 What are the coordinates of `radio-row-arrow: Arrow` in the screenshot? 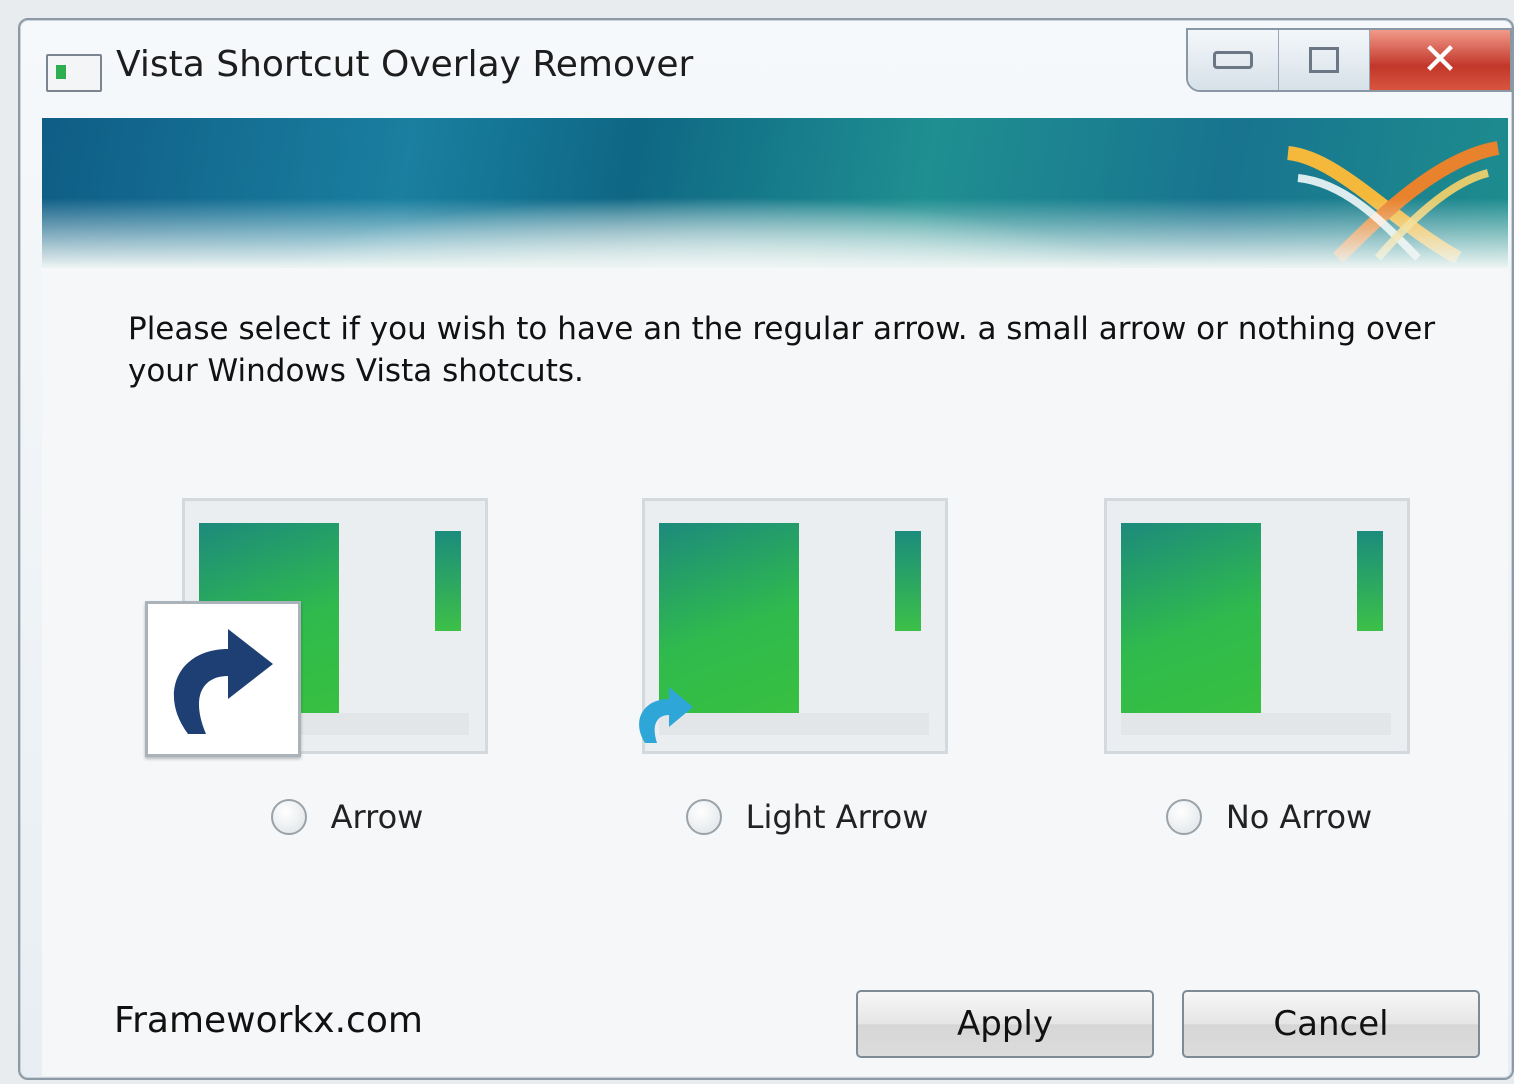 It's located at (347, 817).